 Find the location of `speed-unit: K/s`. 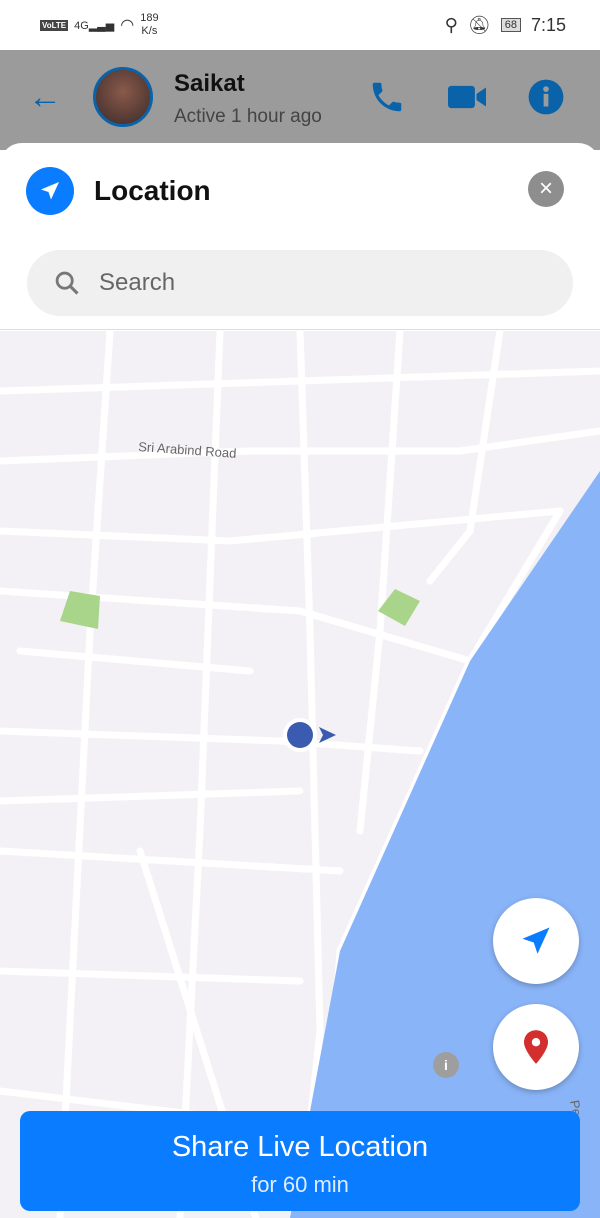

speed-unit: K/s is located at coordinates (149, 31).